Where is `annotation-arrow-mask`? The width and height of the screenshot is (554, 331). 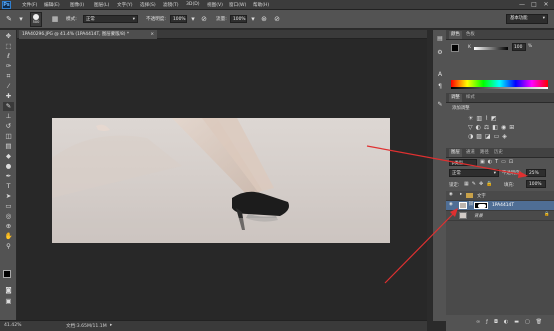
annotation-arrow-mask is located at coordinates (420, 247).